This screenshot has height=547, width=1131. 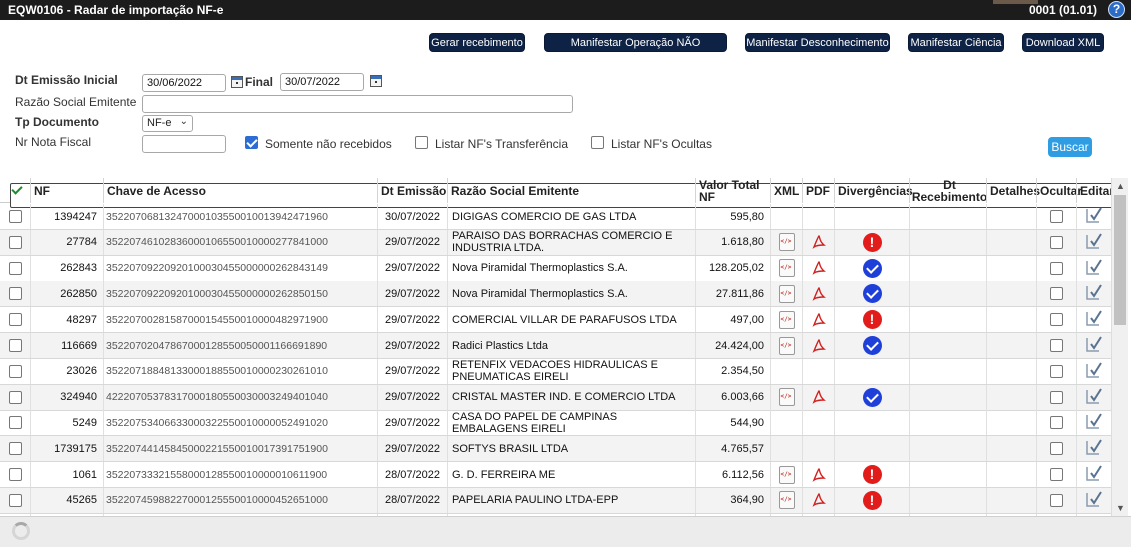 What do you see at coordinates (1116, 9) in the screenshot?
I see `help-icon: ?` at bounding box center [1116, 9].